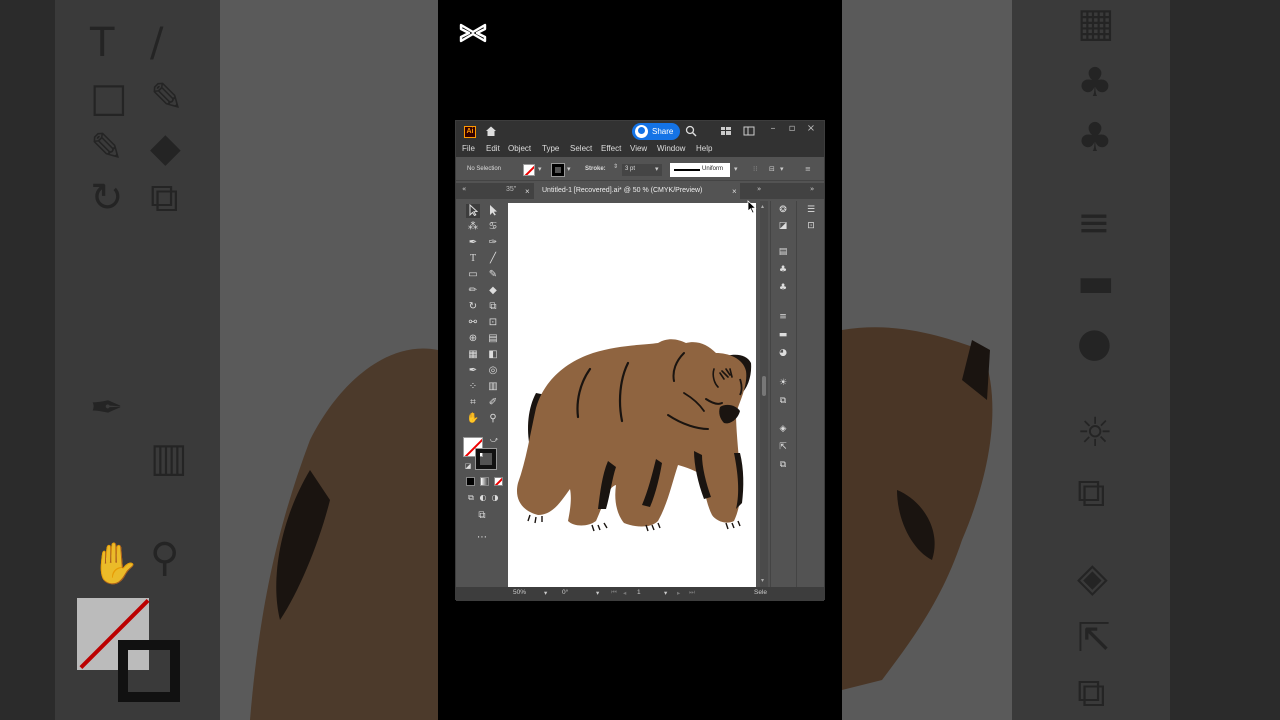 This screenshot has height=720, width=1280. I want to click on pen-tool-icon: ✒, so click(473, 243).